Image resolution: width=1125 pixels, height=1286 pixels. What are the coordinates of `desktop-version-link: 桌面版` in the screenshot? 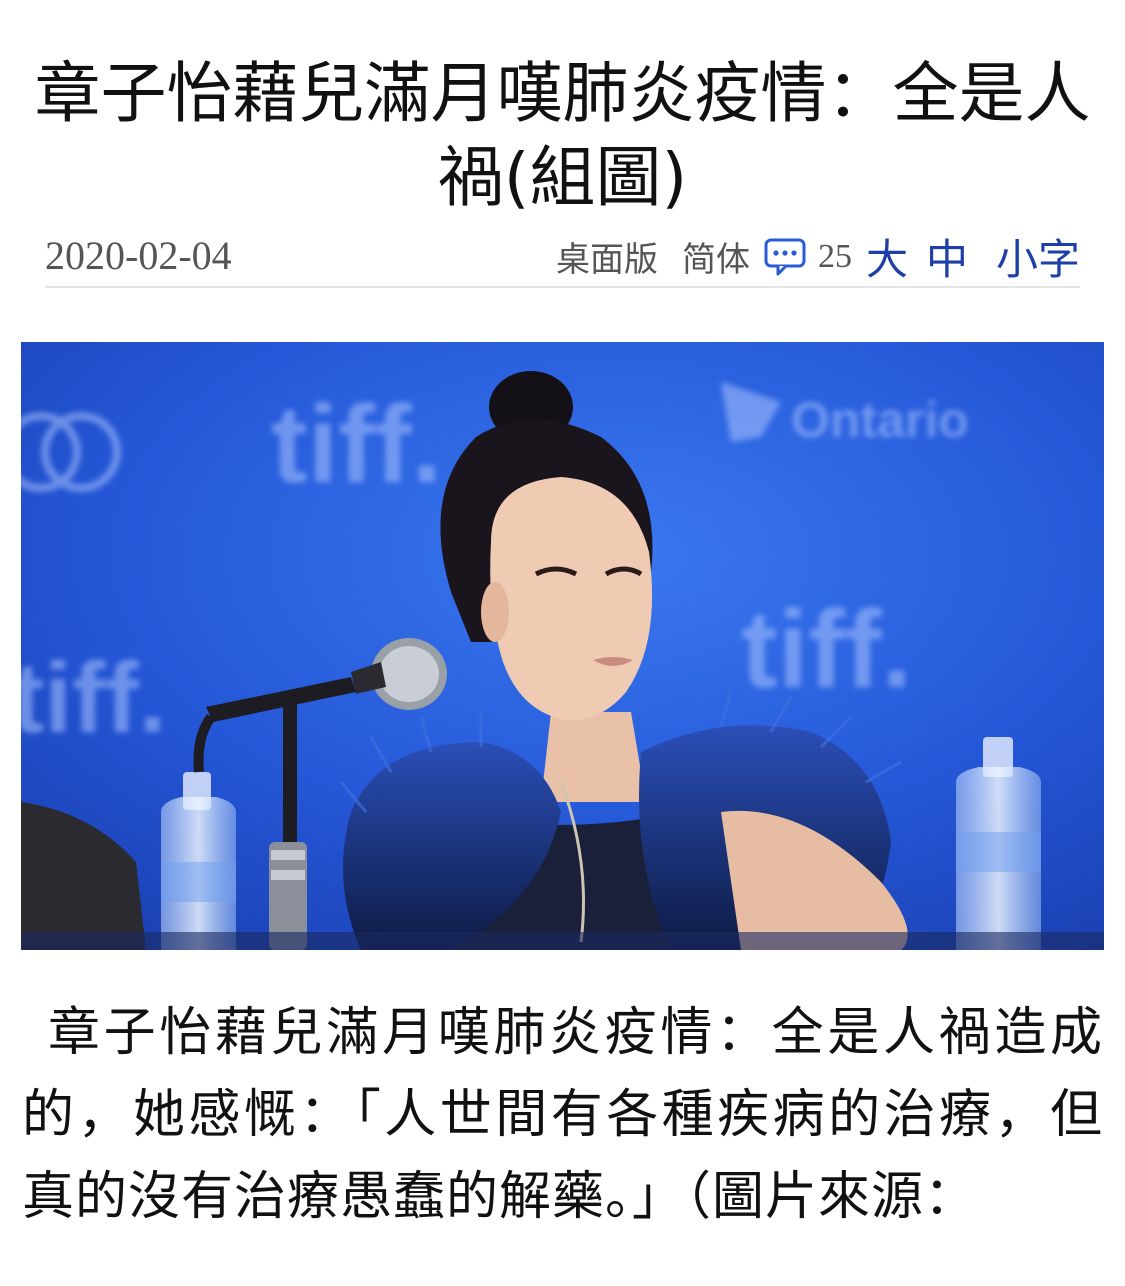 It's located at (607, 256).